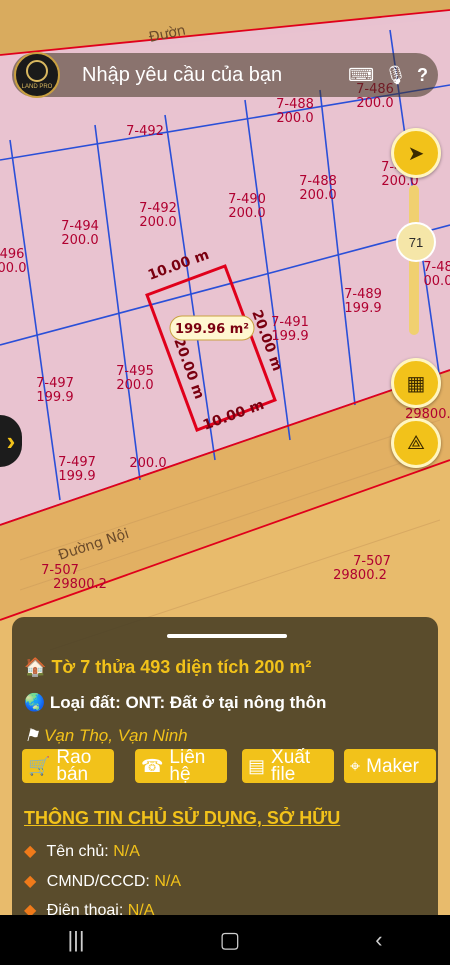 The image size is (450, 965). I want to click on maker-button: ⌖ Maker, so click(390, 766).